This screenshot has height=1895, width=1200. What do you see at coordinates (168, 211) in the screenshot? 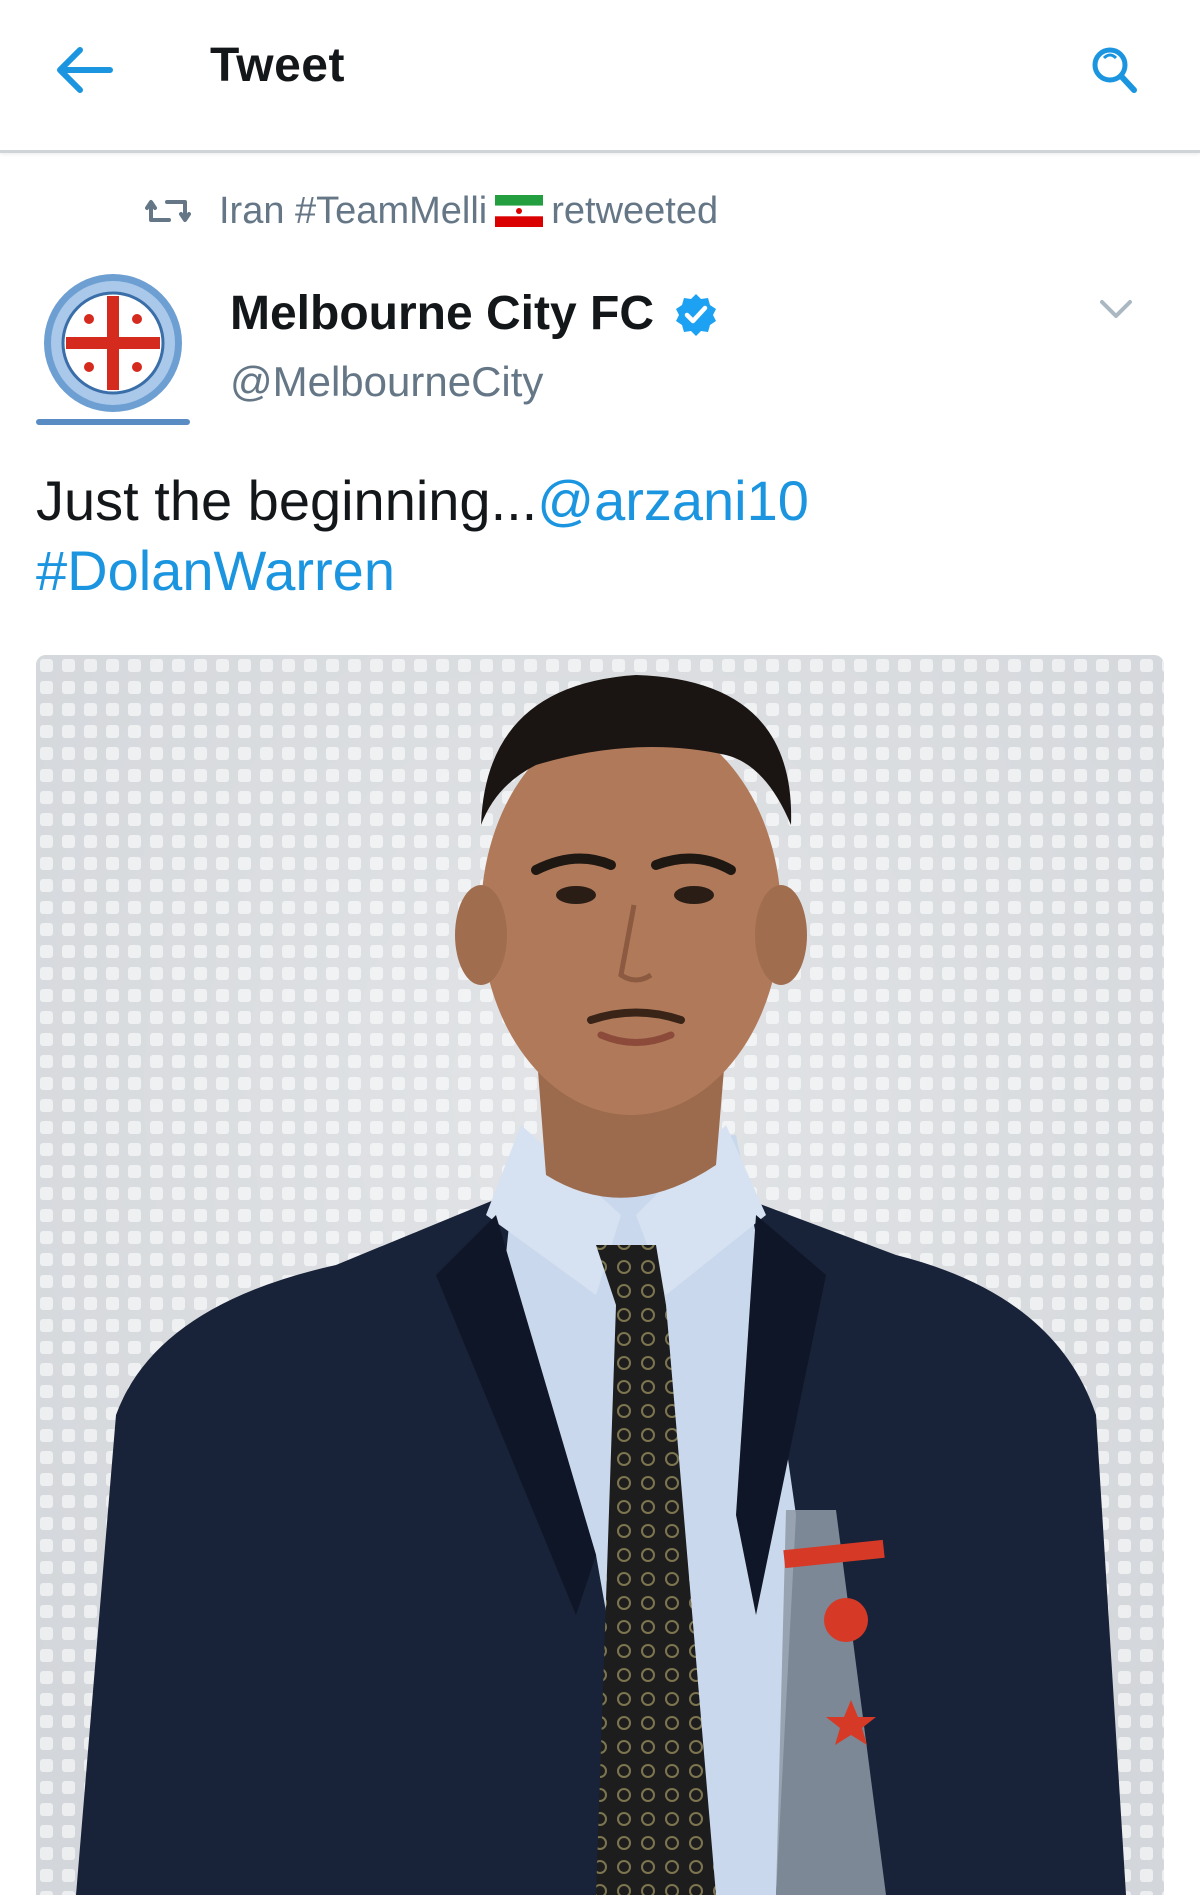
I see `retweet-icon` at bounding box center [168, 211].